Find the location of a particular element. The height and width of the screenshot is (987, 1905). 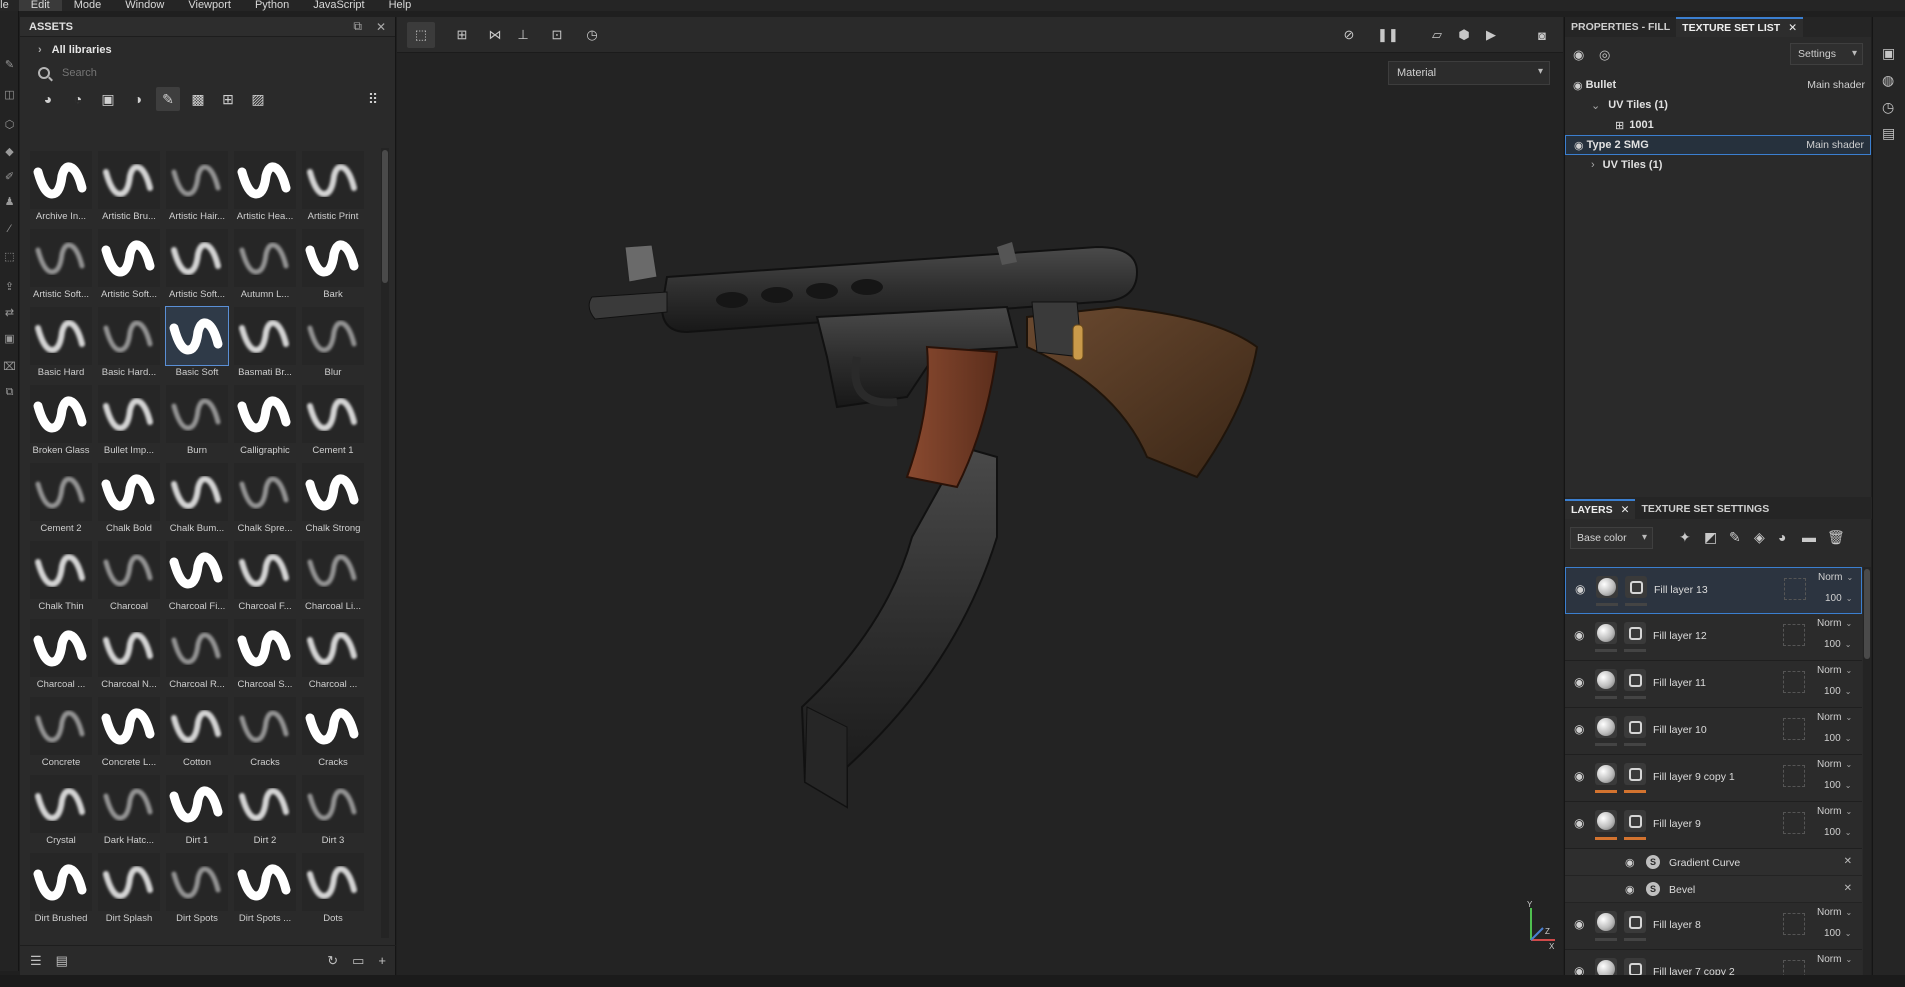

asset-item: Cracks is located at coordinates (333, 733).